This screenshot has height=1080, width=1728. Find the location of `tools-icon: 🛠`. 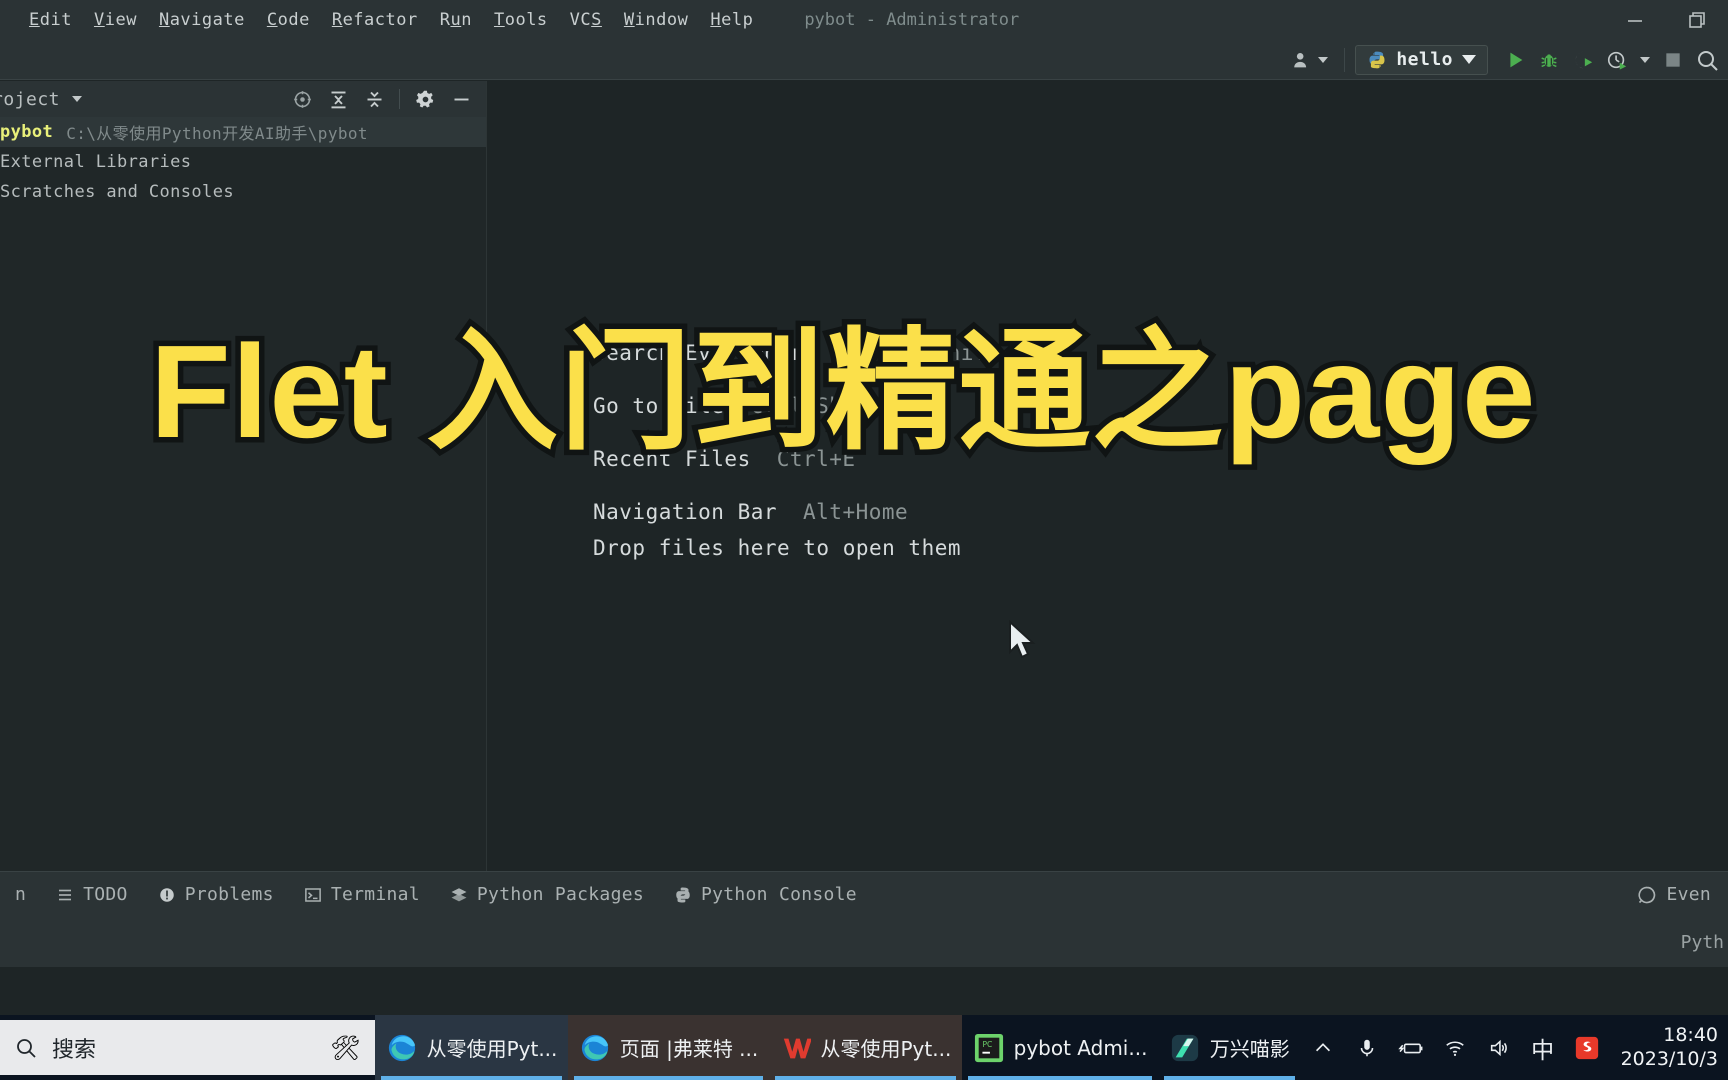

tools-icon: 🛠 is located at coordinates (345, 1047).